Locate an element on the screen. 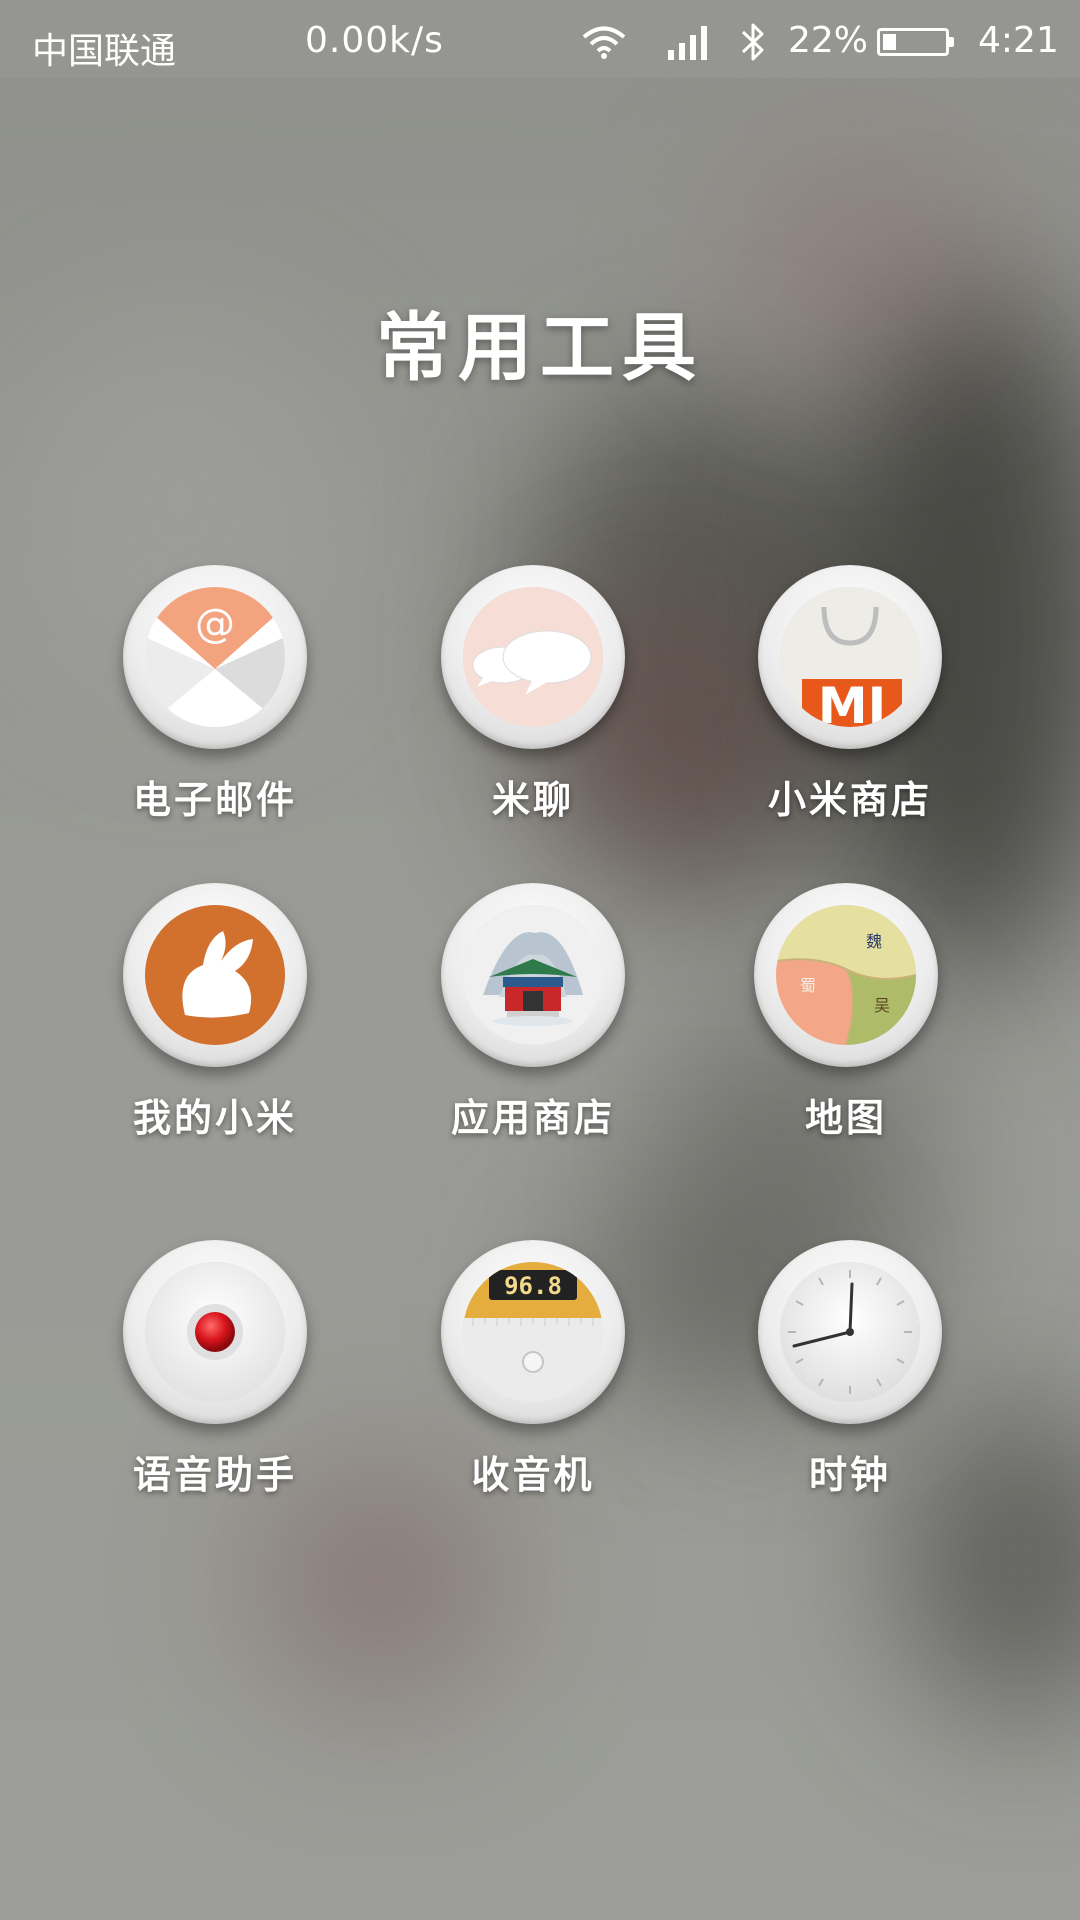  svg-text: MI is located at coordinates (852, 702).